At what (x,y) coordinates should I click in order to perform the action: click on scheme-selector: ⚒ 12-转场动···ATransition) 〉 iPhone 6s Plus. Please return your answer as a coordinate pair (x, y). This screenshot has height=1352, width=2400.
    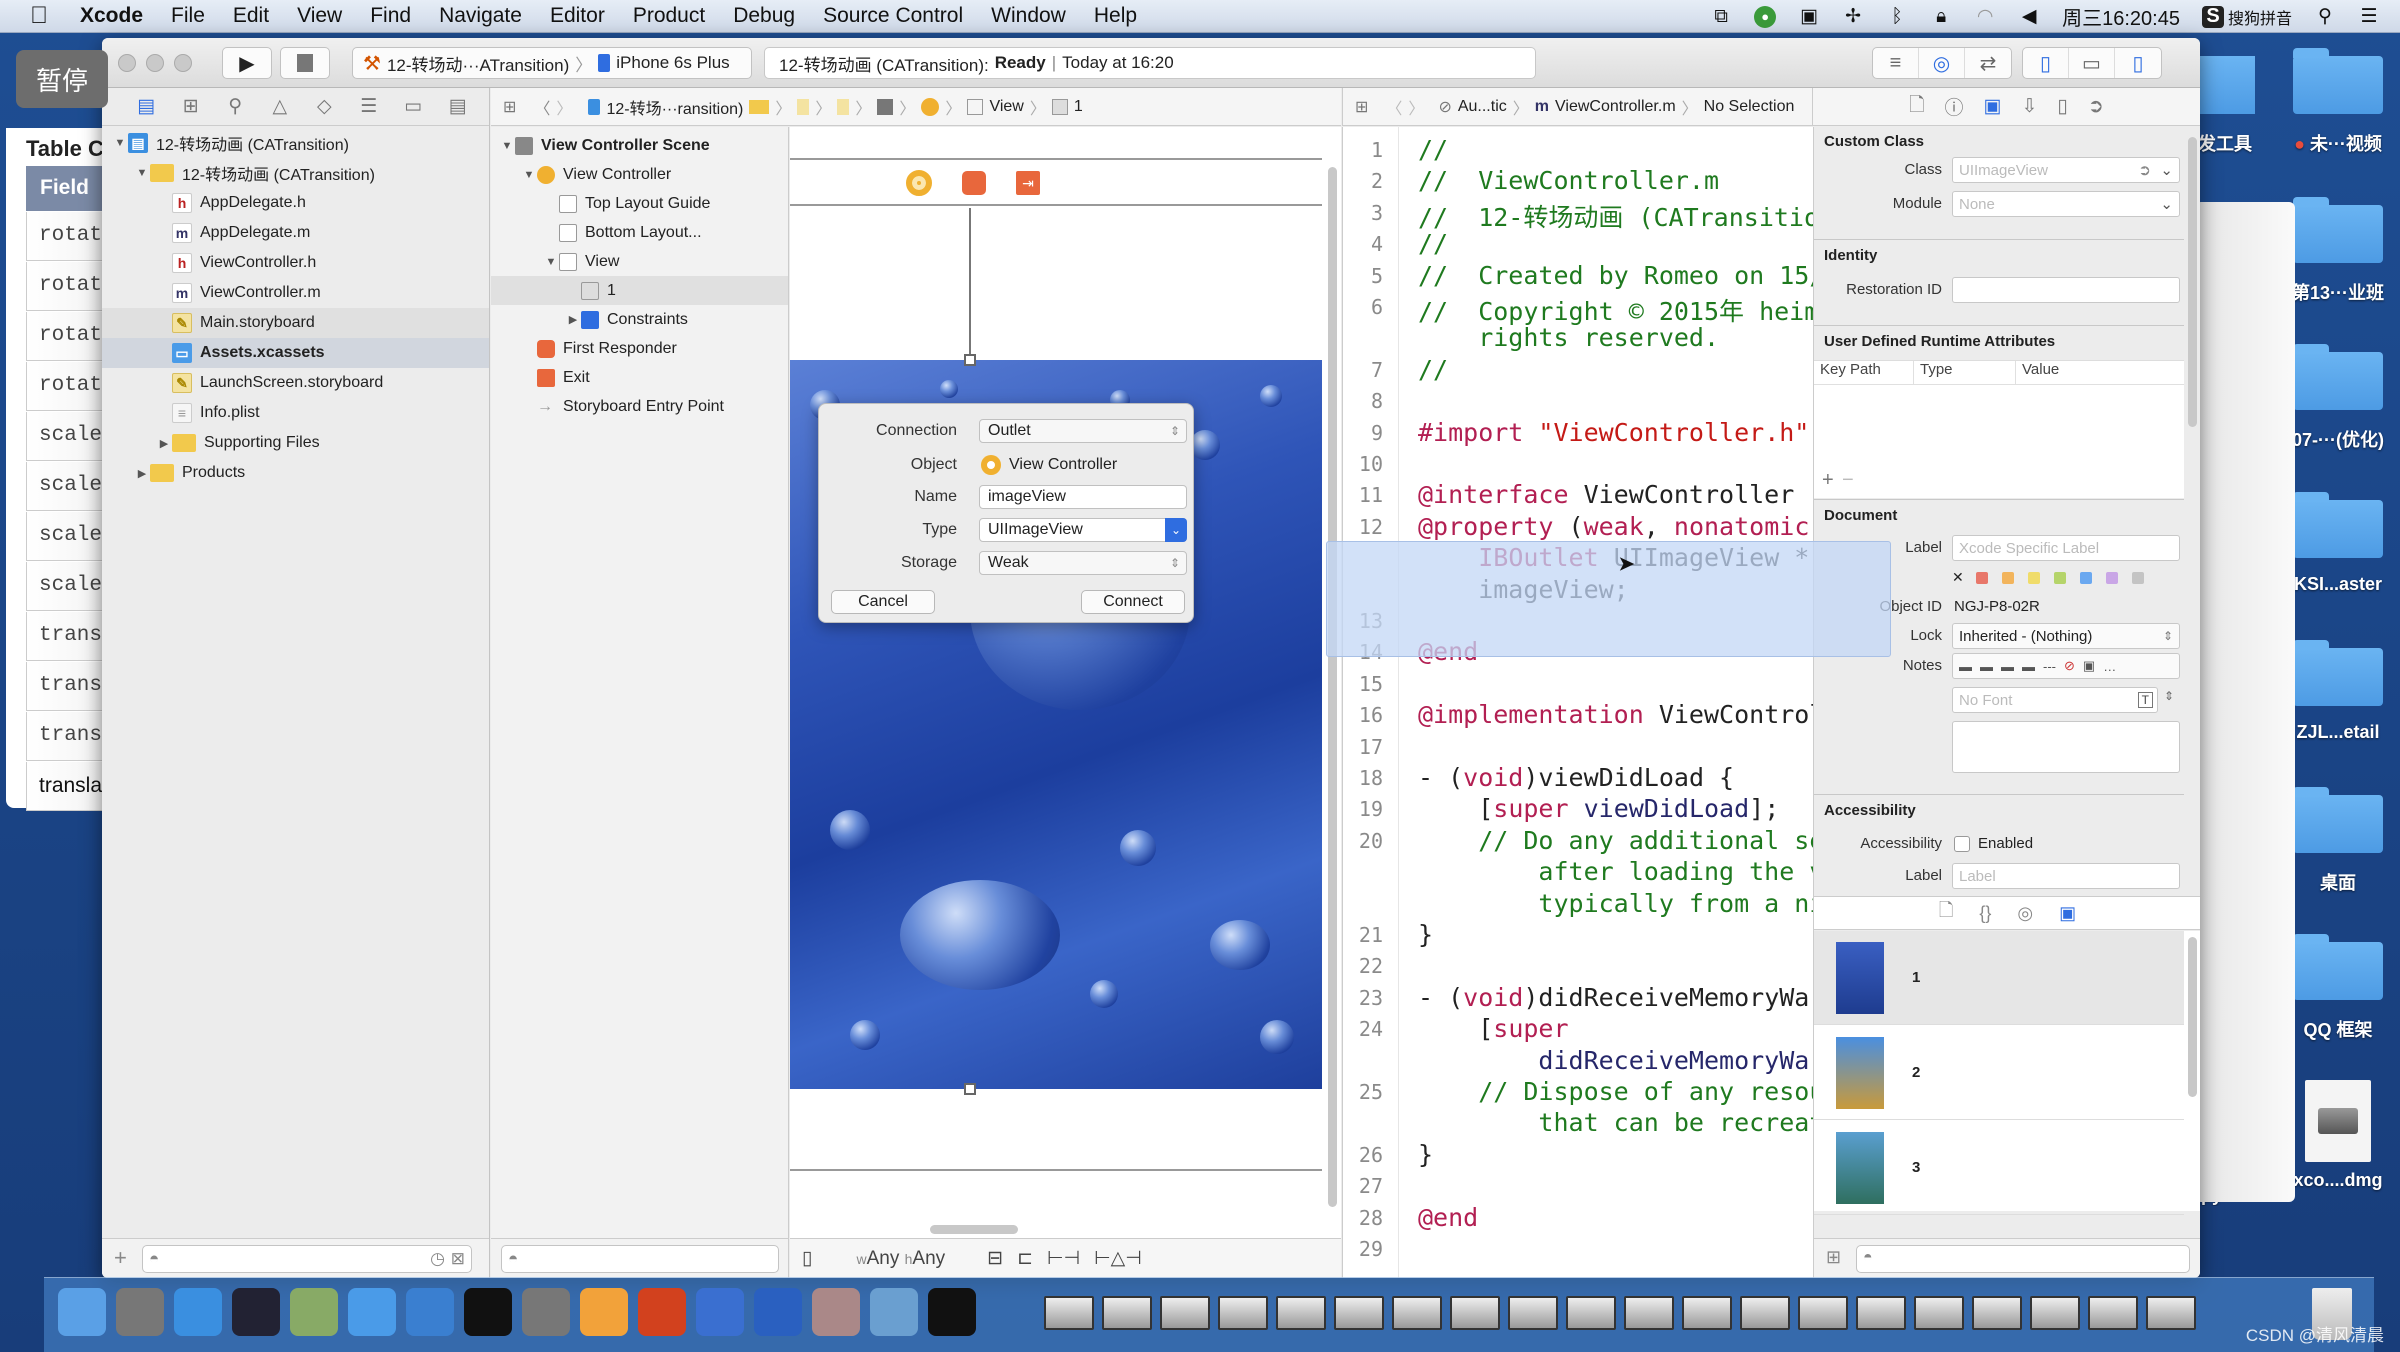
    Looking at the image, I should click on (552, 63).